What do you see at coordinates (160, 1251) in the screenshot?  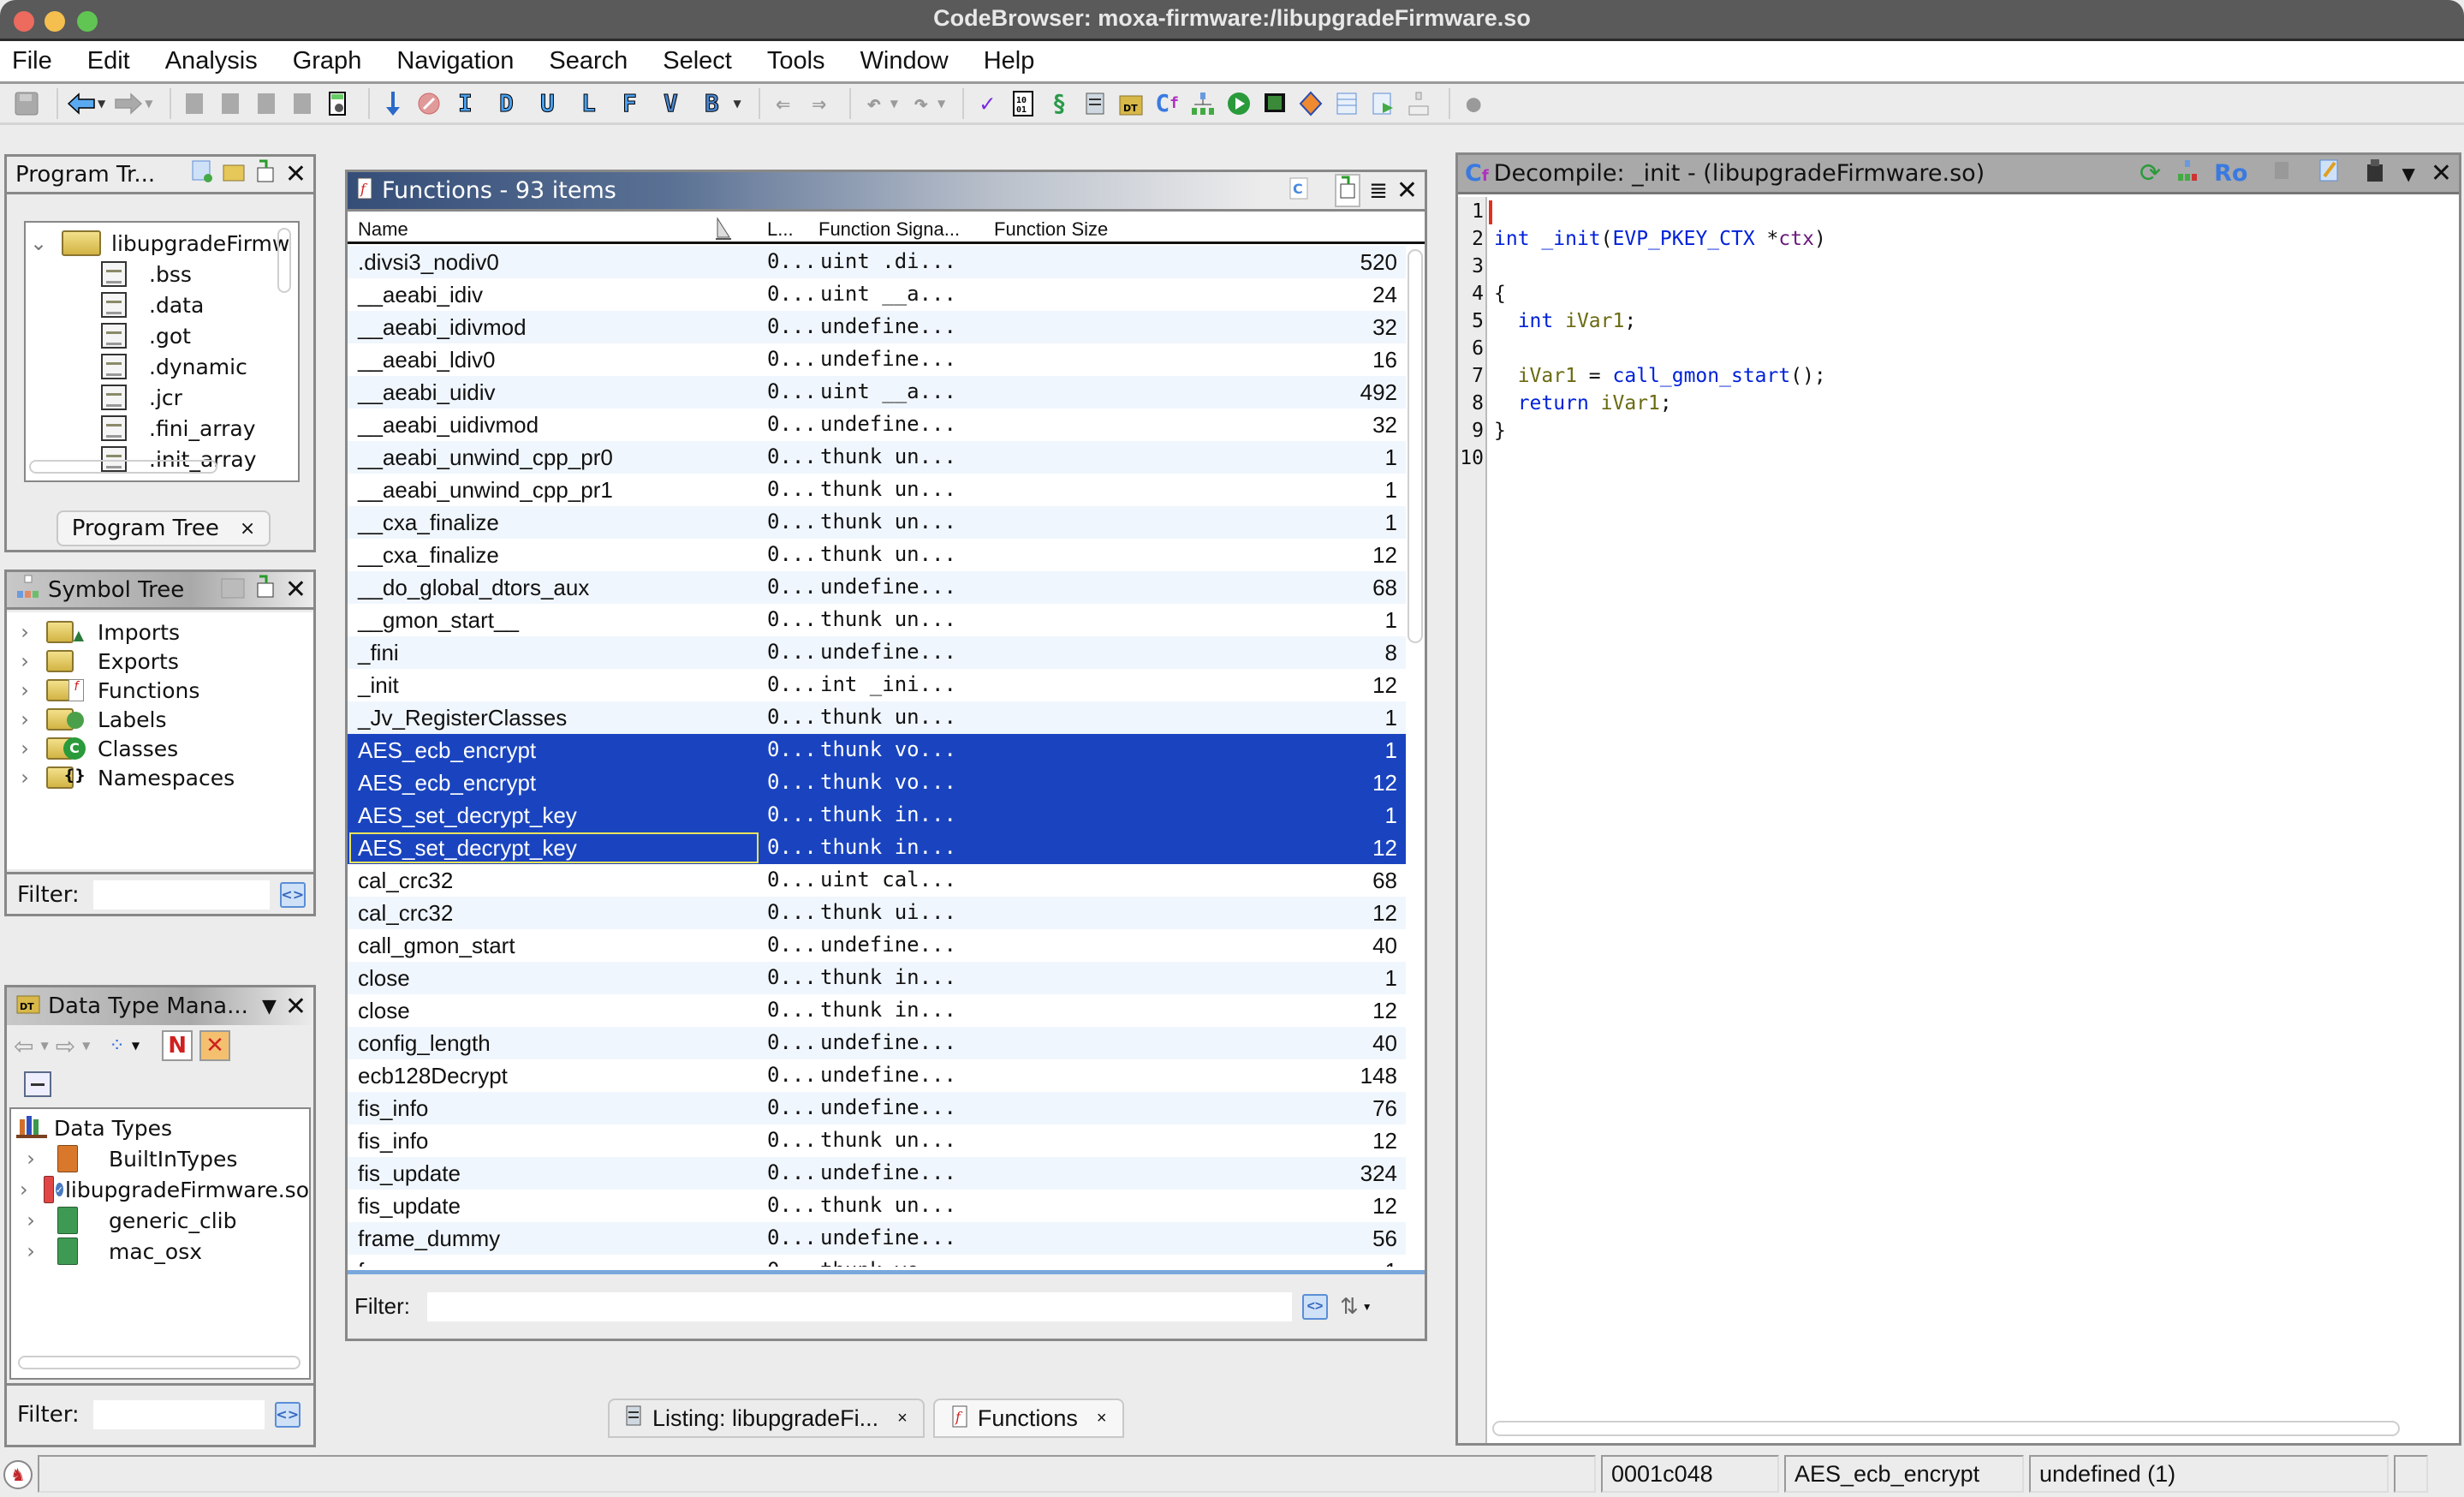 I see `data-type-archive: › mac_osx` at bounding box center [160, 1251].